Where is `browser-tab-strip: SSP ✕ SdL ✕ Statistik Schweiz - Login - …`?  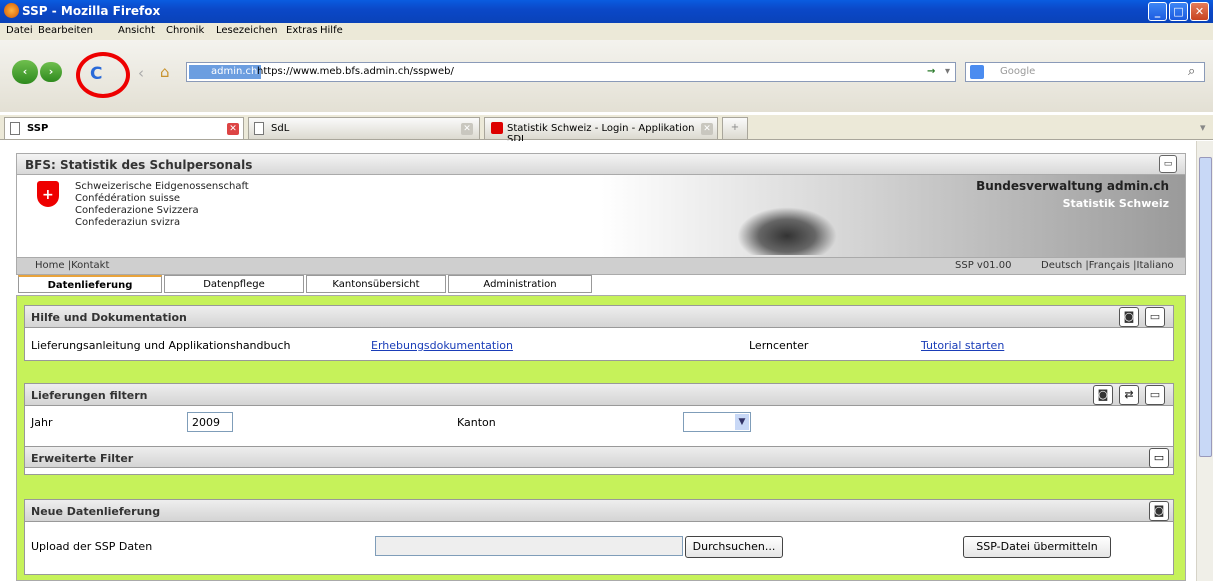
browser-tab-strip: SSP ✕ SdL ✕ Statistik Schweiz - Login - … is located at coordinates (606, 130).